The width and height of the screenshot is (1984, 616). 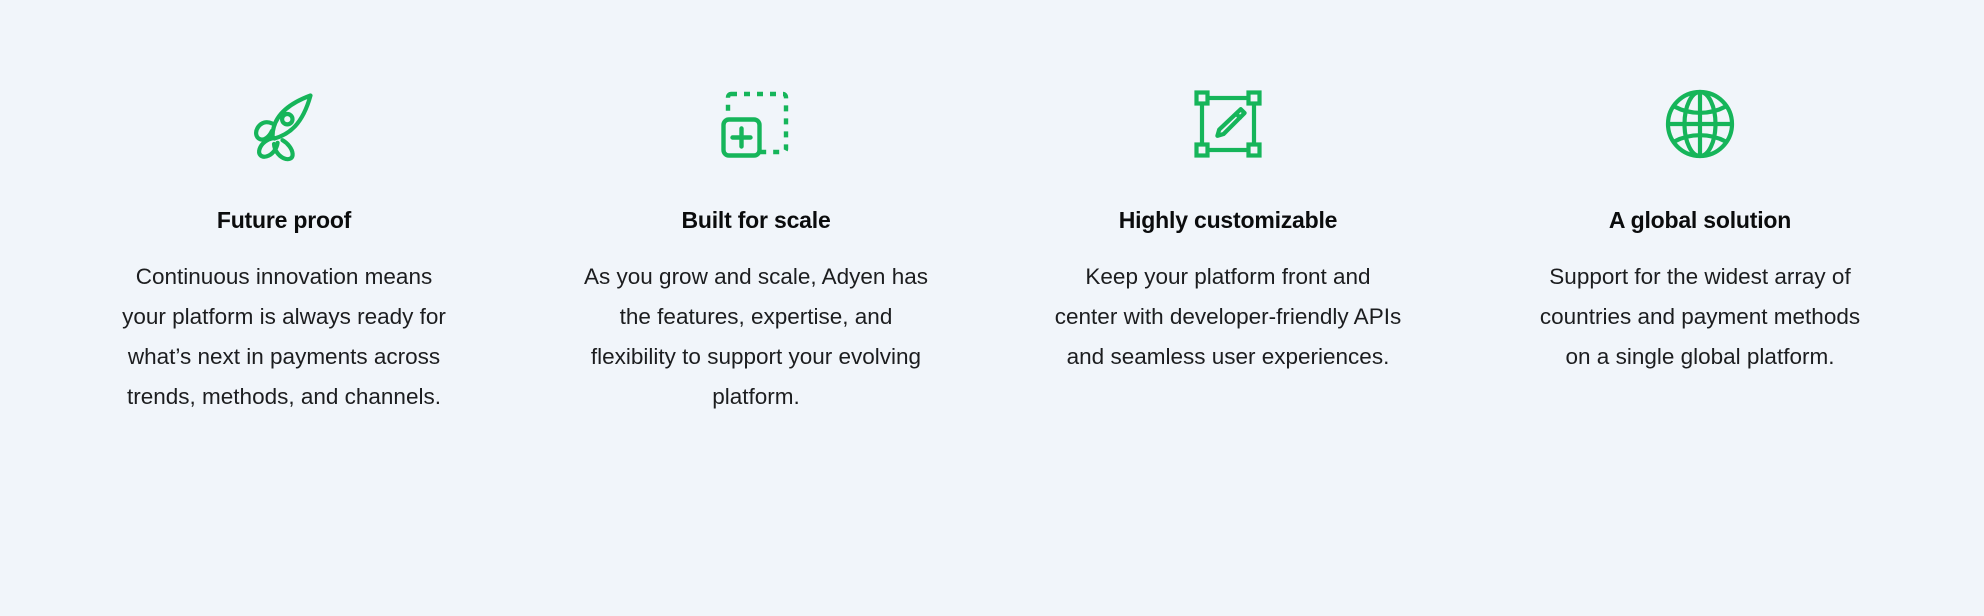 What do you see at coordinates (756, 220) in the screenshot?
I see `feature-title: Built for scale` at bounding box center [756, 220].